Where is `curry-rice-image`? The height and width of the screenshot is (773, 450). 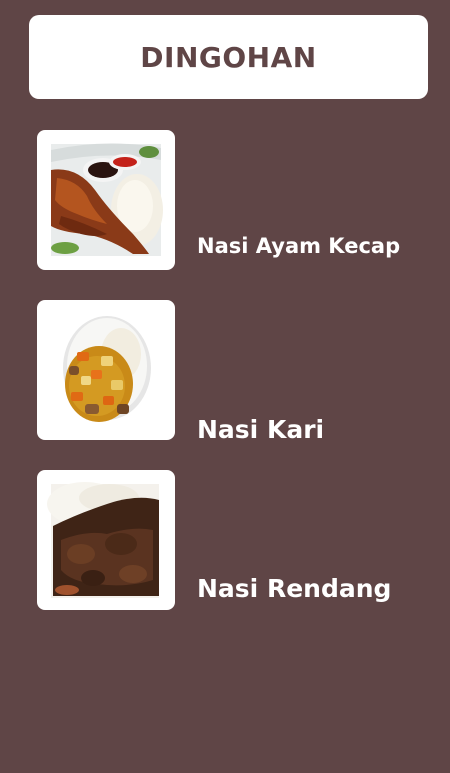
curry-rice-image is located at coordinates (106, 370).